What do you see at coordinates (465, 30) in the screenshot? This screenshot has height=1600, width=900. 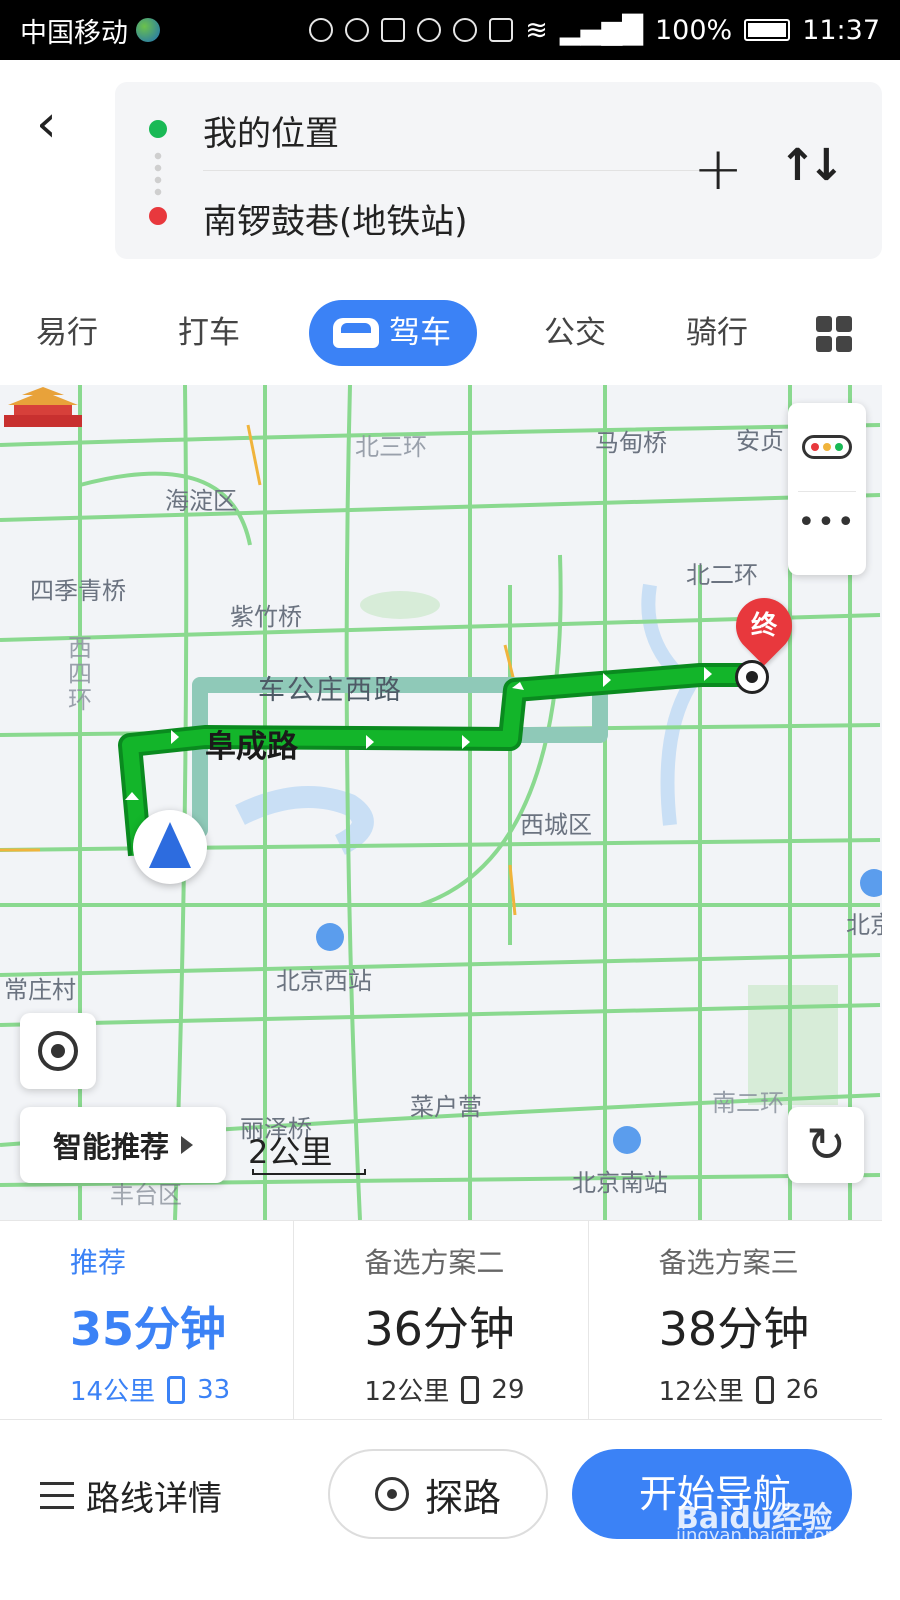 I see `alarm-icon` at bounding box center [465, 30].